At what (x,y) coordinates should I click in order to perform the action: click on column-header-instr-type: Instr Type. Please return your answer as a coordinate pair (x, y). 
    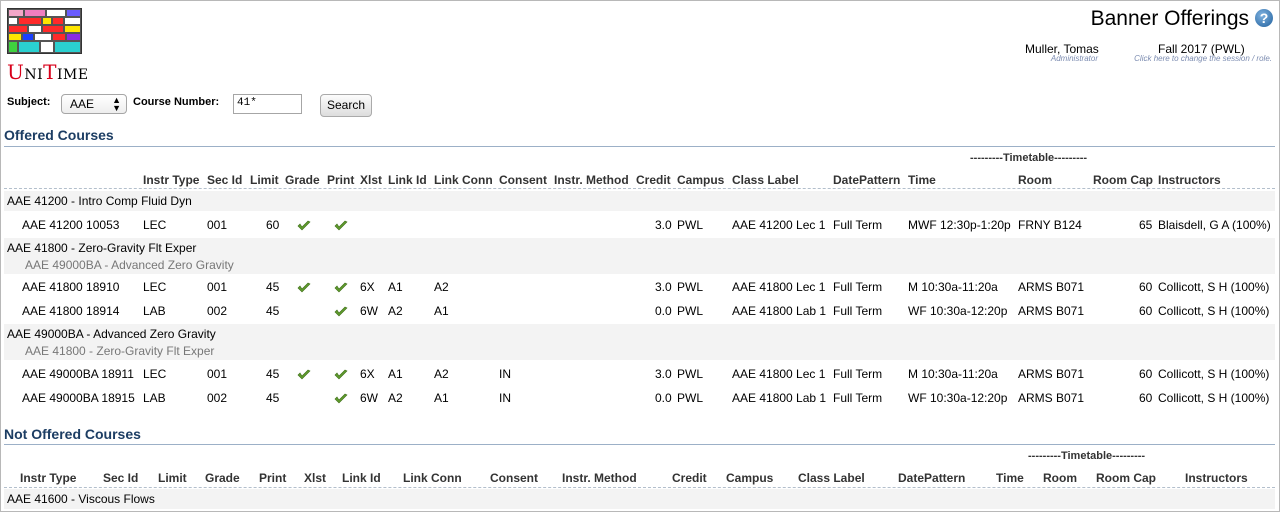
    Looking at the image, I should click on (48, 478).